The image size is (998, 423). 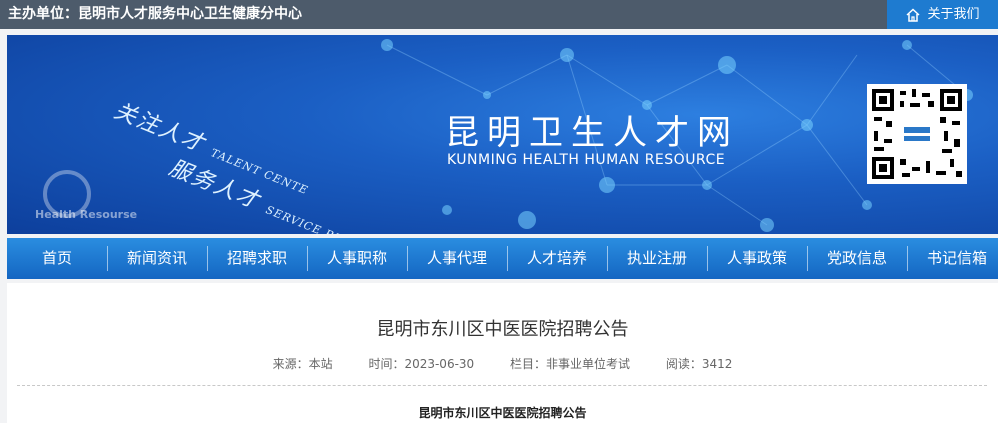 What do you see at coordinates (657, 258) in the screenshot?
I see `nav-item-practice-registration: 执业注册` at bounding box center [657, 258].